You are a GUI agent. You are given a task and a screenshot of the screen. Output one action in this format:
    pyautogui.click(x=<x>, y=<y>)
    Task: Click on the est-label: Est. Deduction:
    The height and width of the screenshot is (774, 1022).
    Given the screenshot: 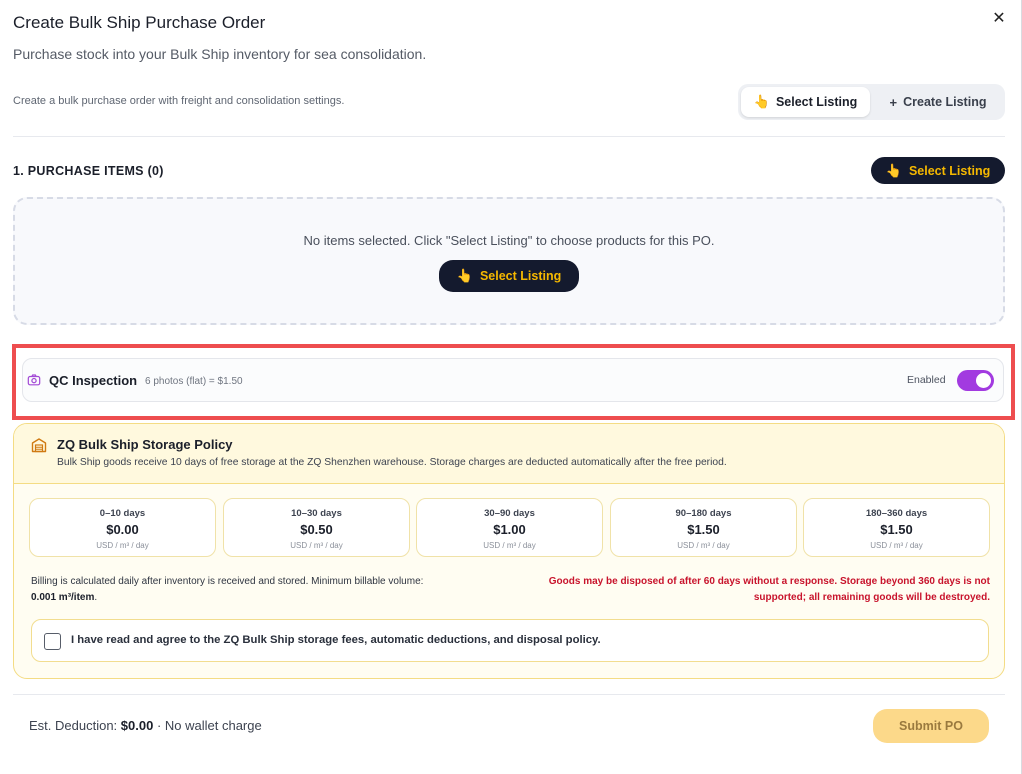 What is the action you would take?
    pyautogui.click(x=73, y=725)
    